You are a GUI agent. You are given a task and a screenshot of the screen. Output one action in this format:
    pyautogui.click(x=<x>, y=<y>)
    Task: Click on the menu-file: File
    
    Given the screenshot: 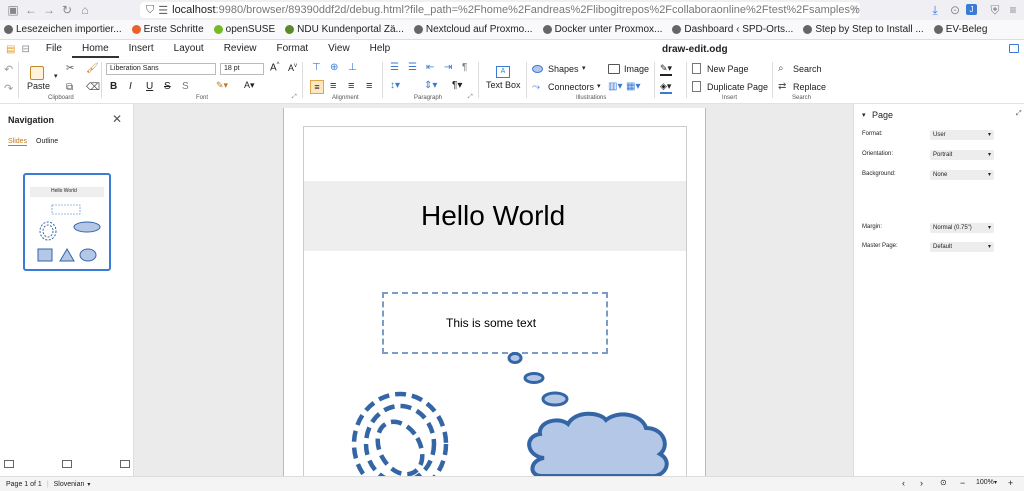 What is the action you would take?
    pyautogui.click(x=54, y=49)
    